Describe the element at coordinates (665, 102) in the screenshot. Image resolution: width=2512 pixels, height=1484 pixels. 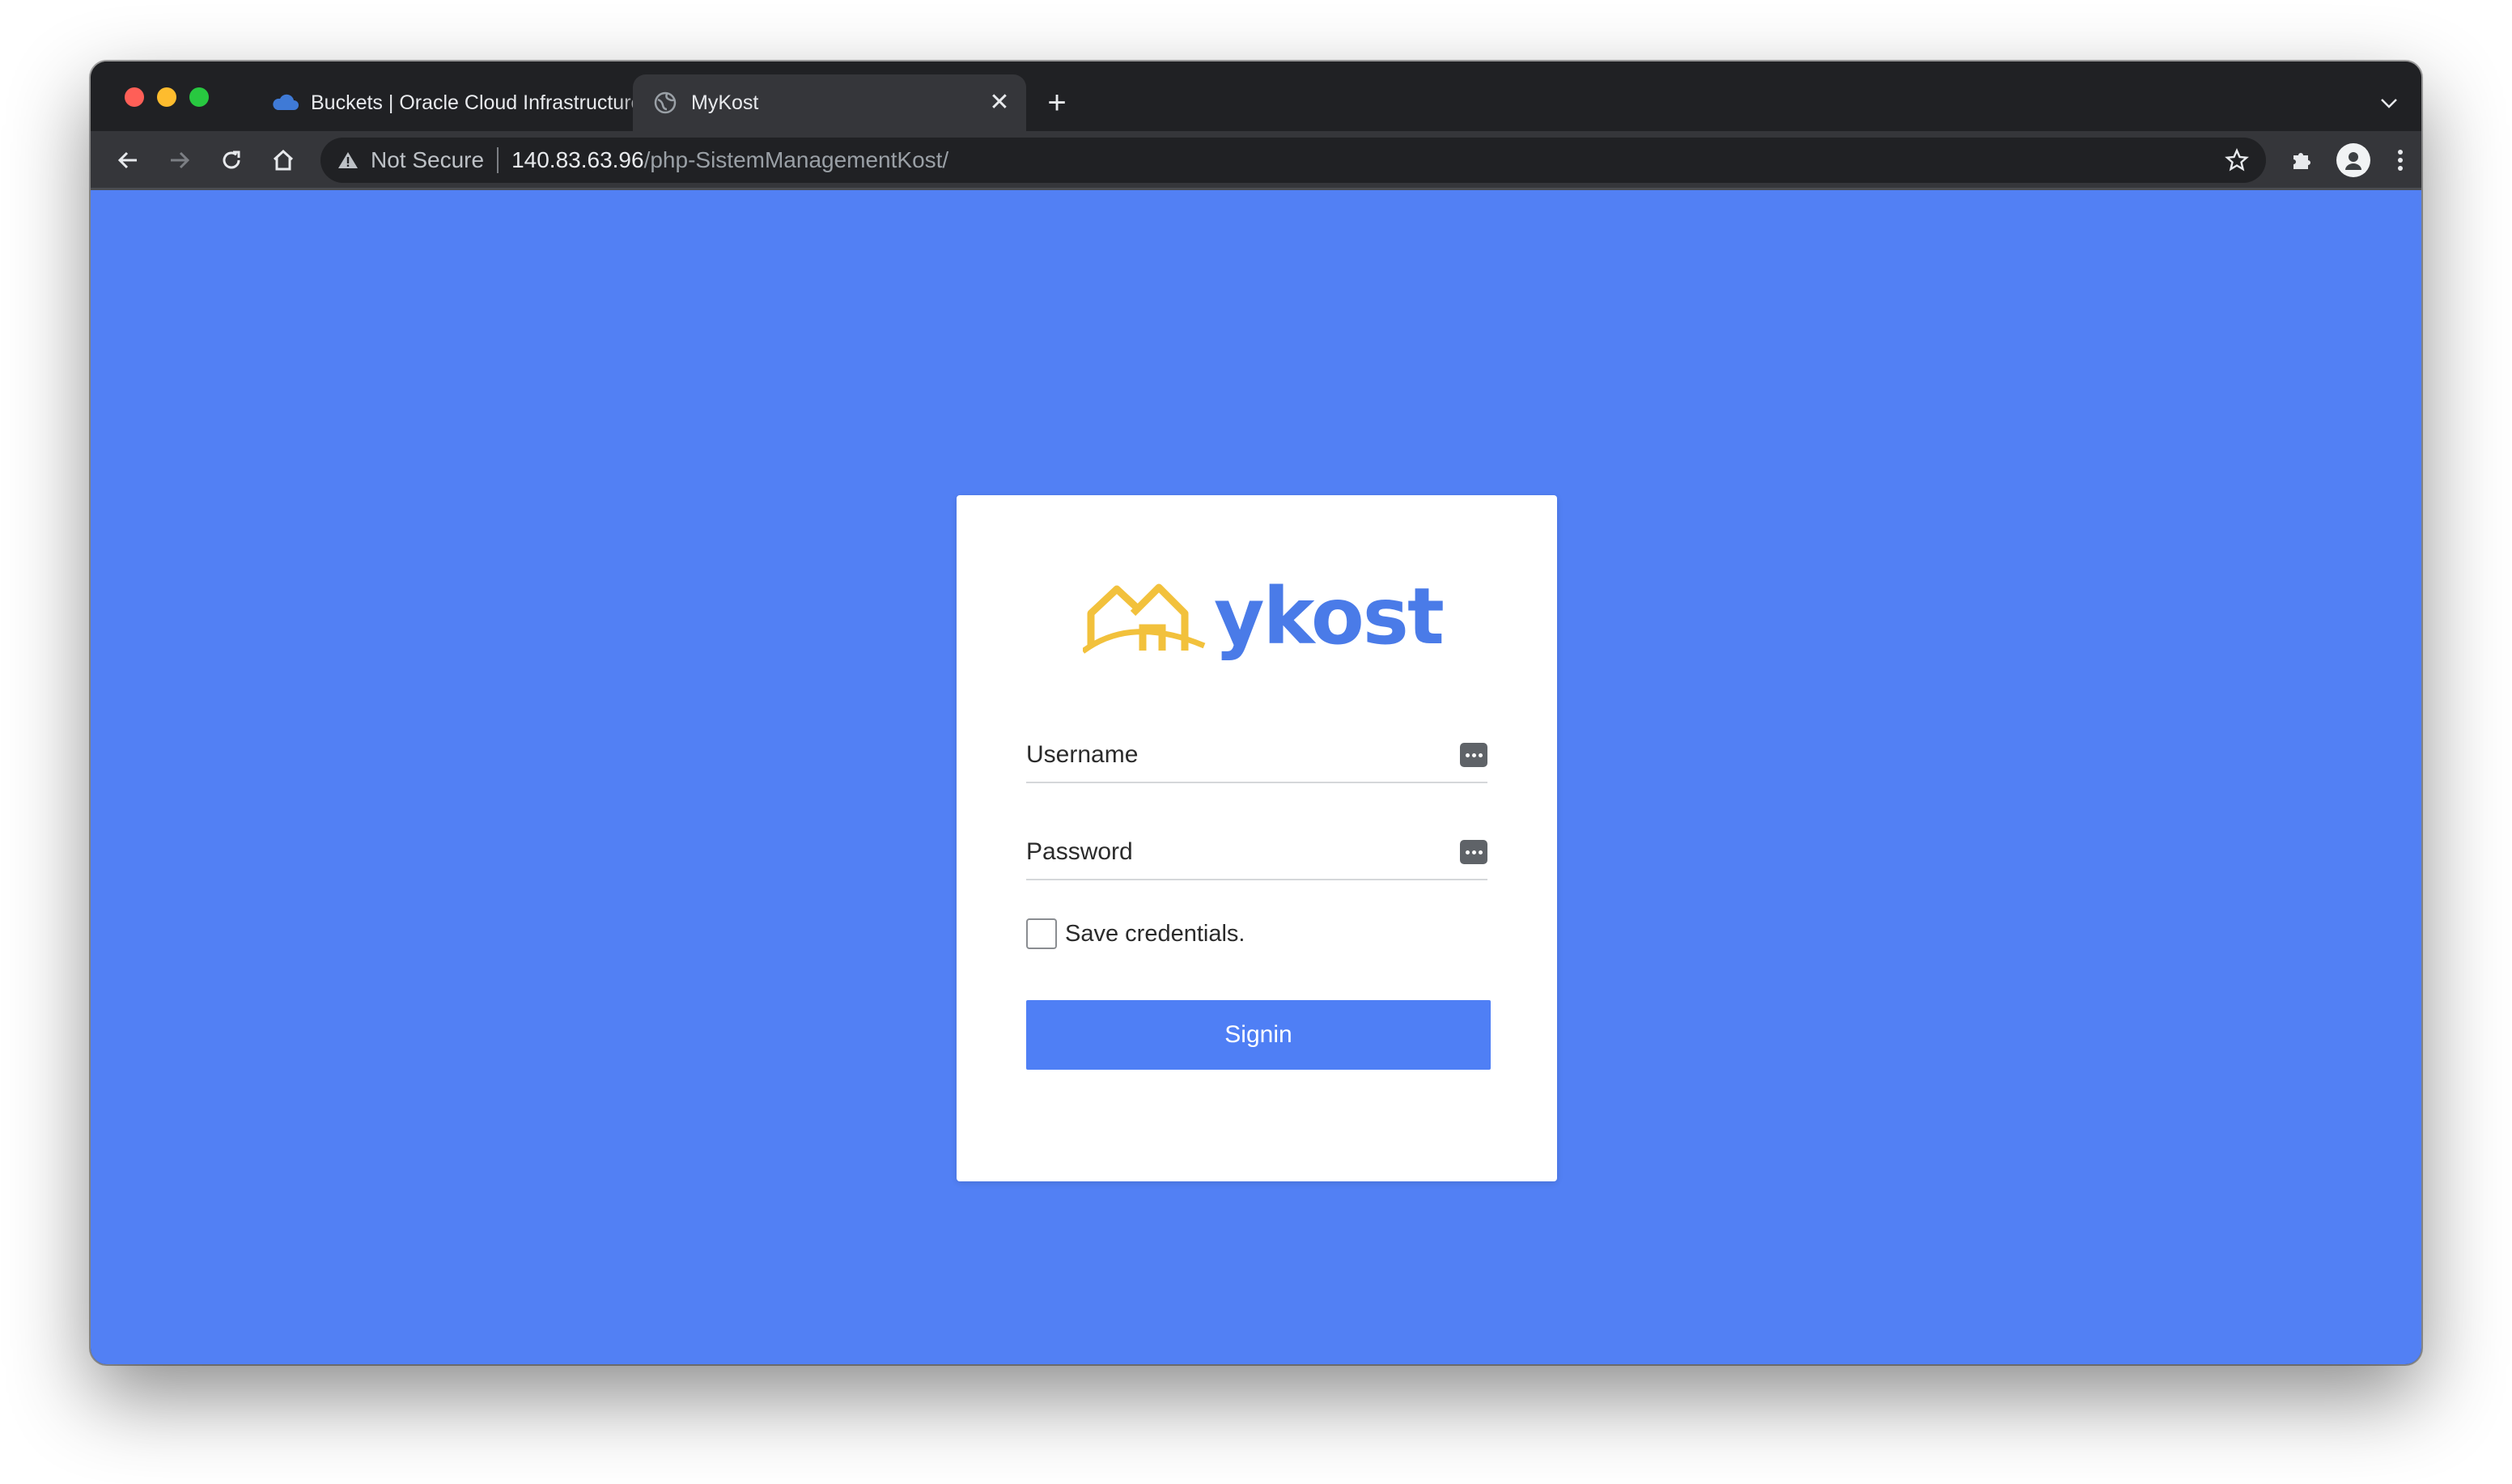
I see `globe-icon` at that location.